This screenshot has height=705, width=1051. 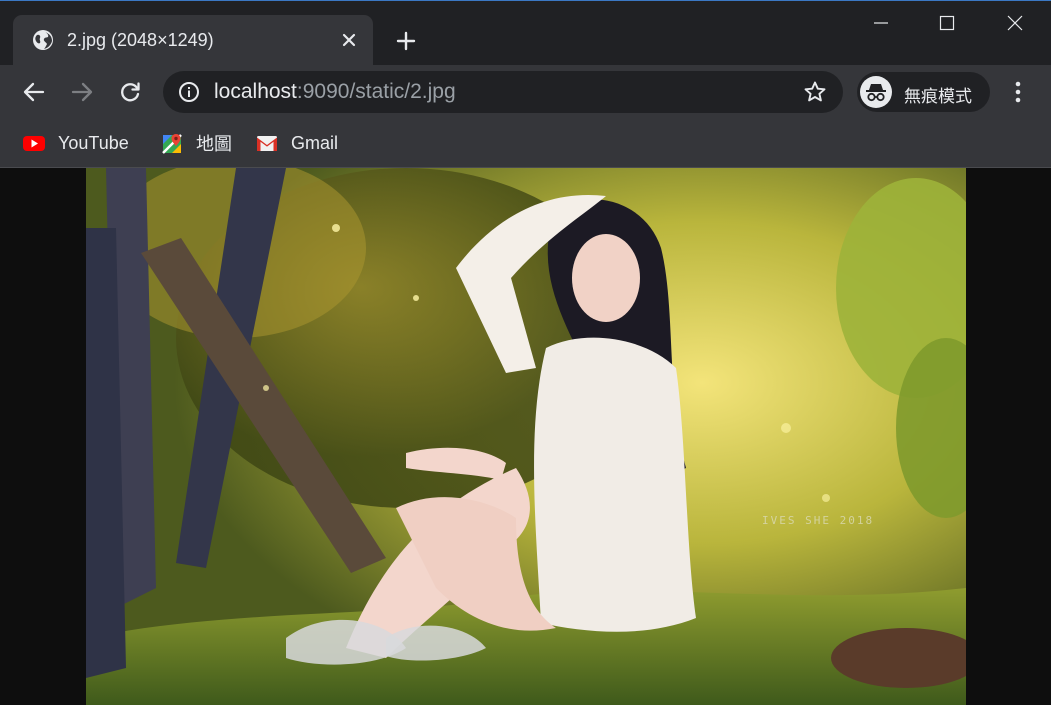 What do you see at coordinates (214, 144) in the screenshot?
I see `bookmark-label: 地圖` at bounding box center [214, 144].